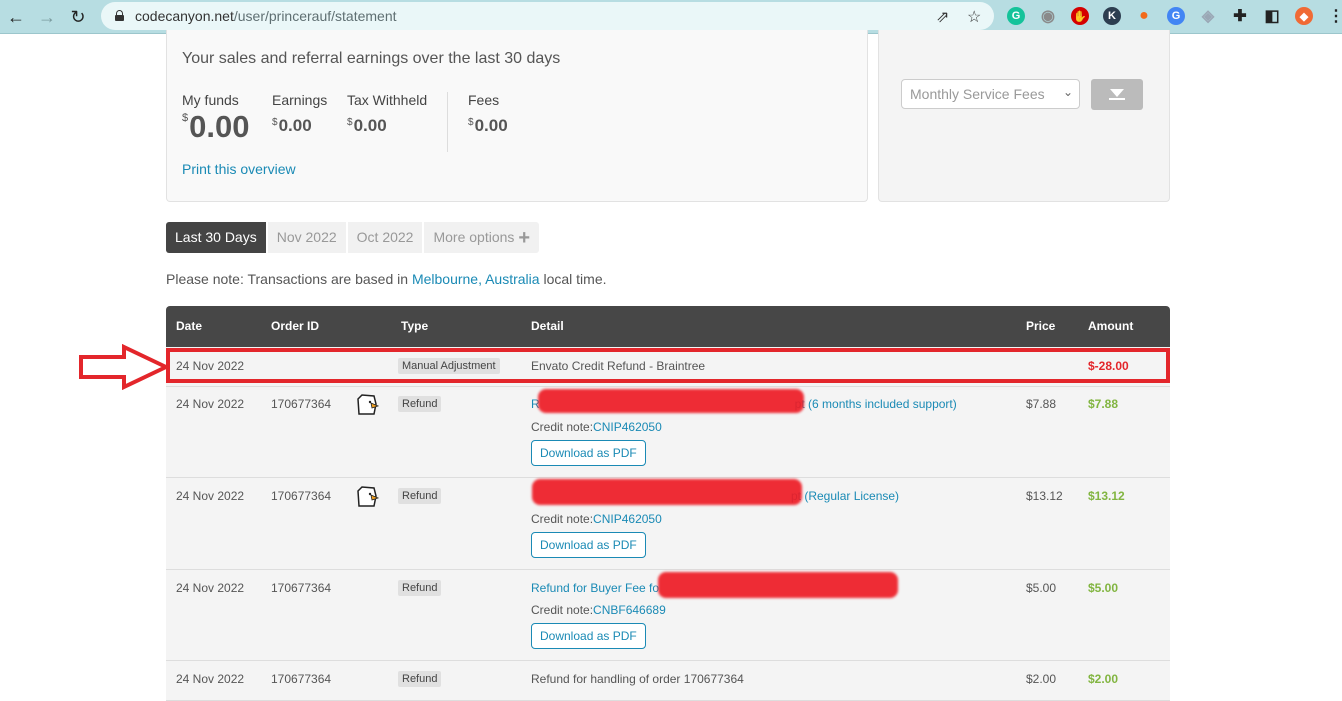 The height and width of the screenshot is (701, 1342). What do you see at coordinates (1041, 404) in the screenshot?
I see `cell-price: $7.88` at bounding box center [1041, 404].